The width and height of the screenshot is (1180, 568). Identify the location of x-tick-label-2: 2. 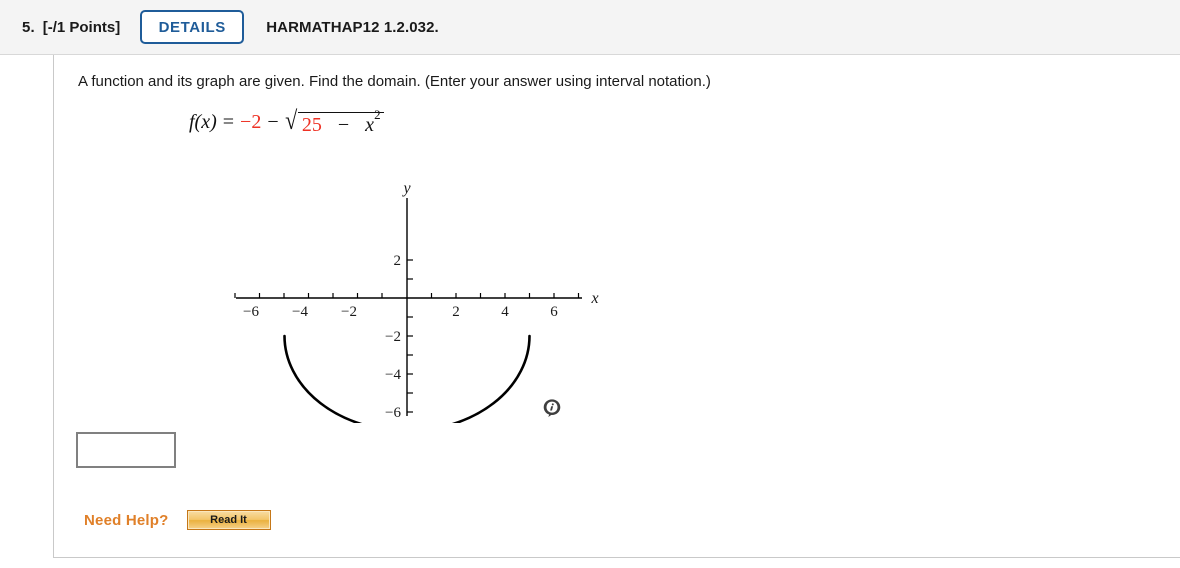
(456, 312).